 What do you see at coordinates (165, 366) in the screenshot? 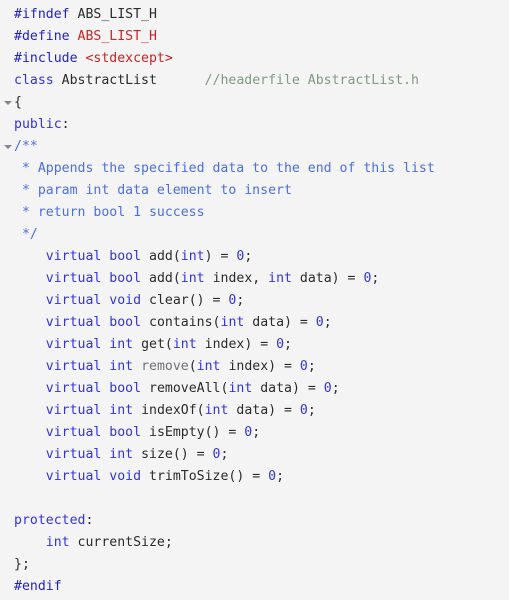
I see `function-name-remove: remove` at bounding box center [165, 366].